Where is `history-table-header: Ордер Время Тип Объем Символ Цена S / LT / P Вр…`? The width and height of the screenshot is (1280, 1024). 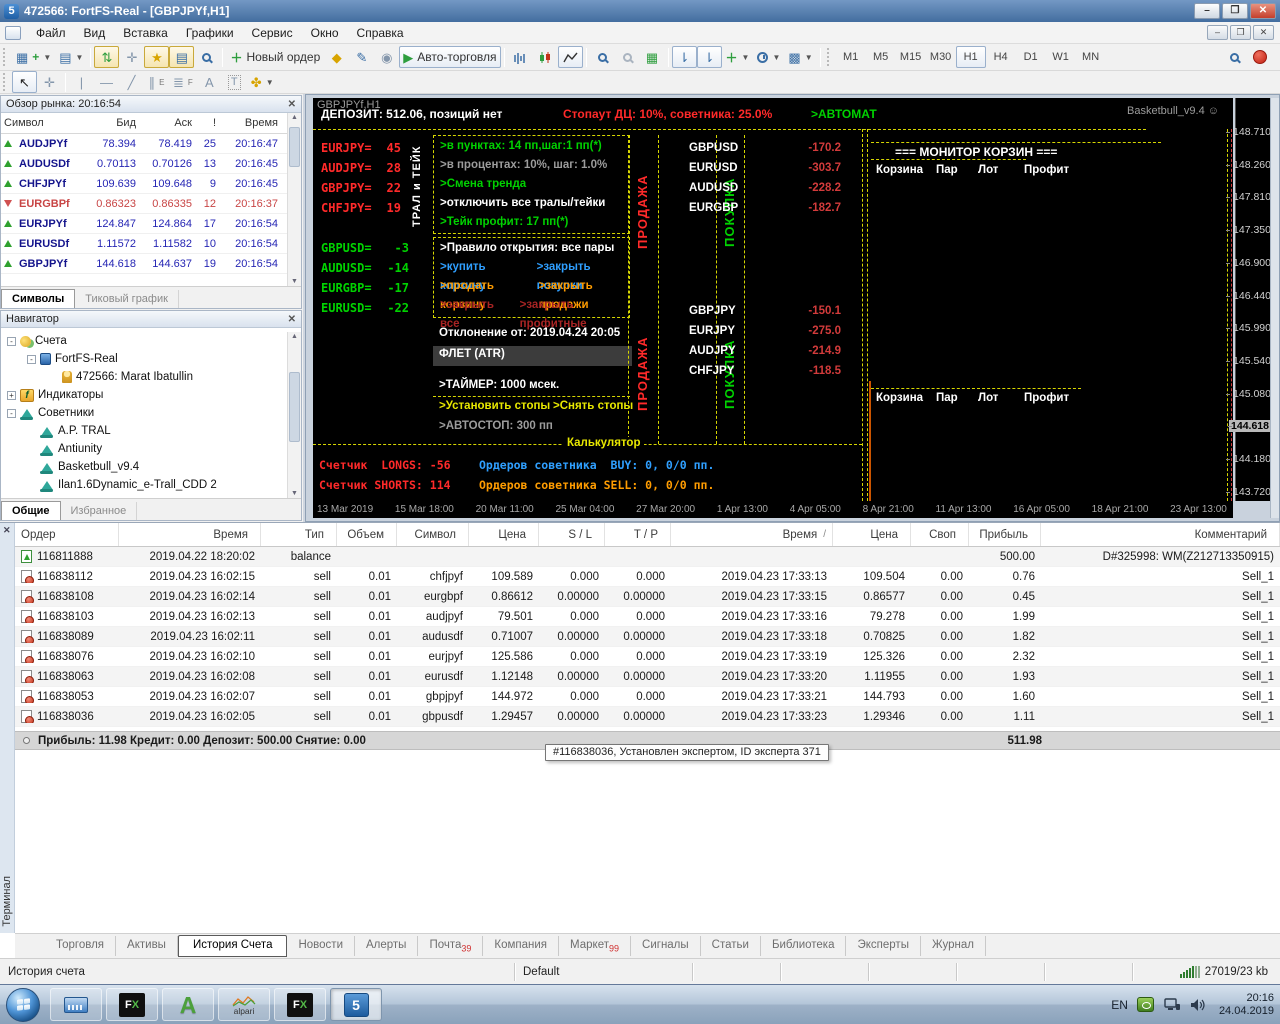 history-table-header: Ордер Время Тип Объем Символ Цена S / LT / P Вр… is located at coordinates (647, 535).